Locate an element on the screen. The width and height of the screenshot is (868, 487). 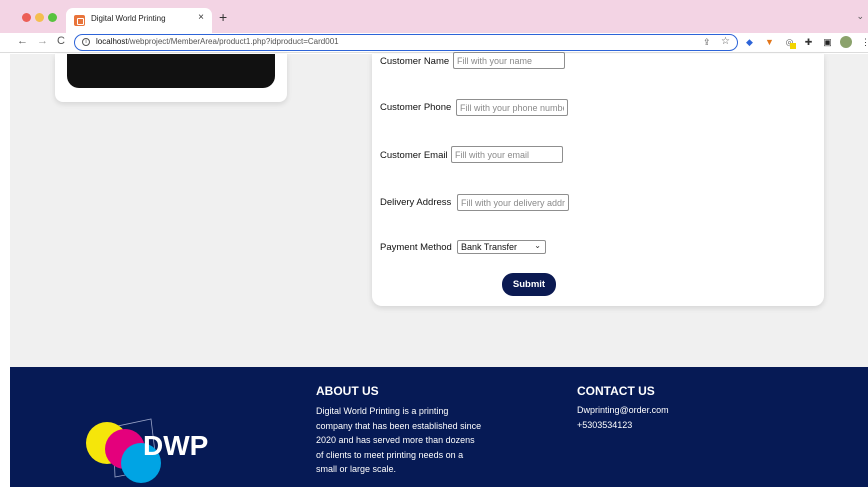
tab-title: Digital World Printing is located at coordinates (128, 18).